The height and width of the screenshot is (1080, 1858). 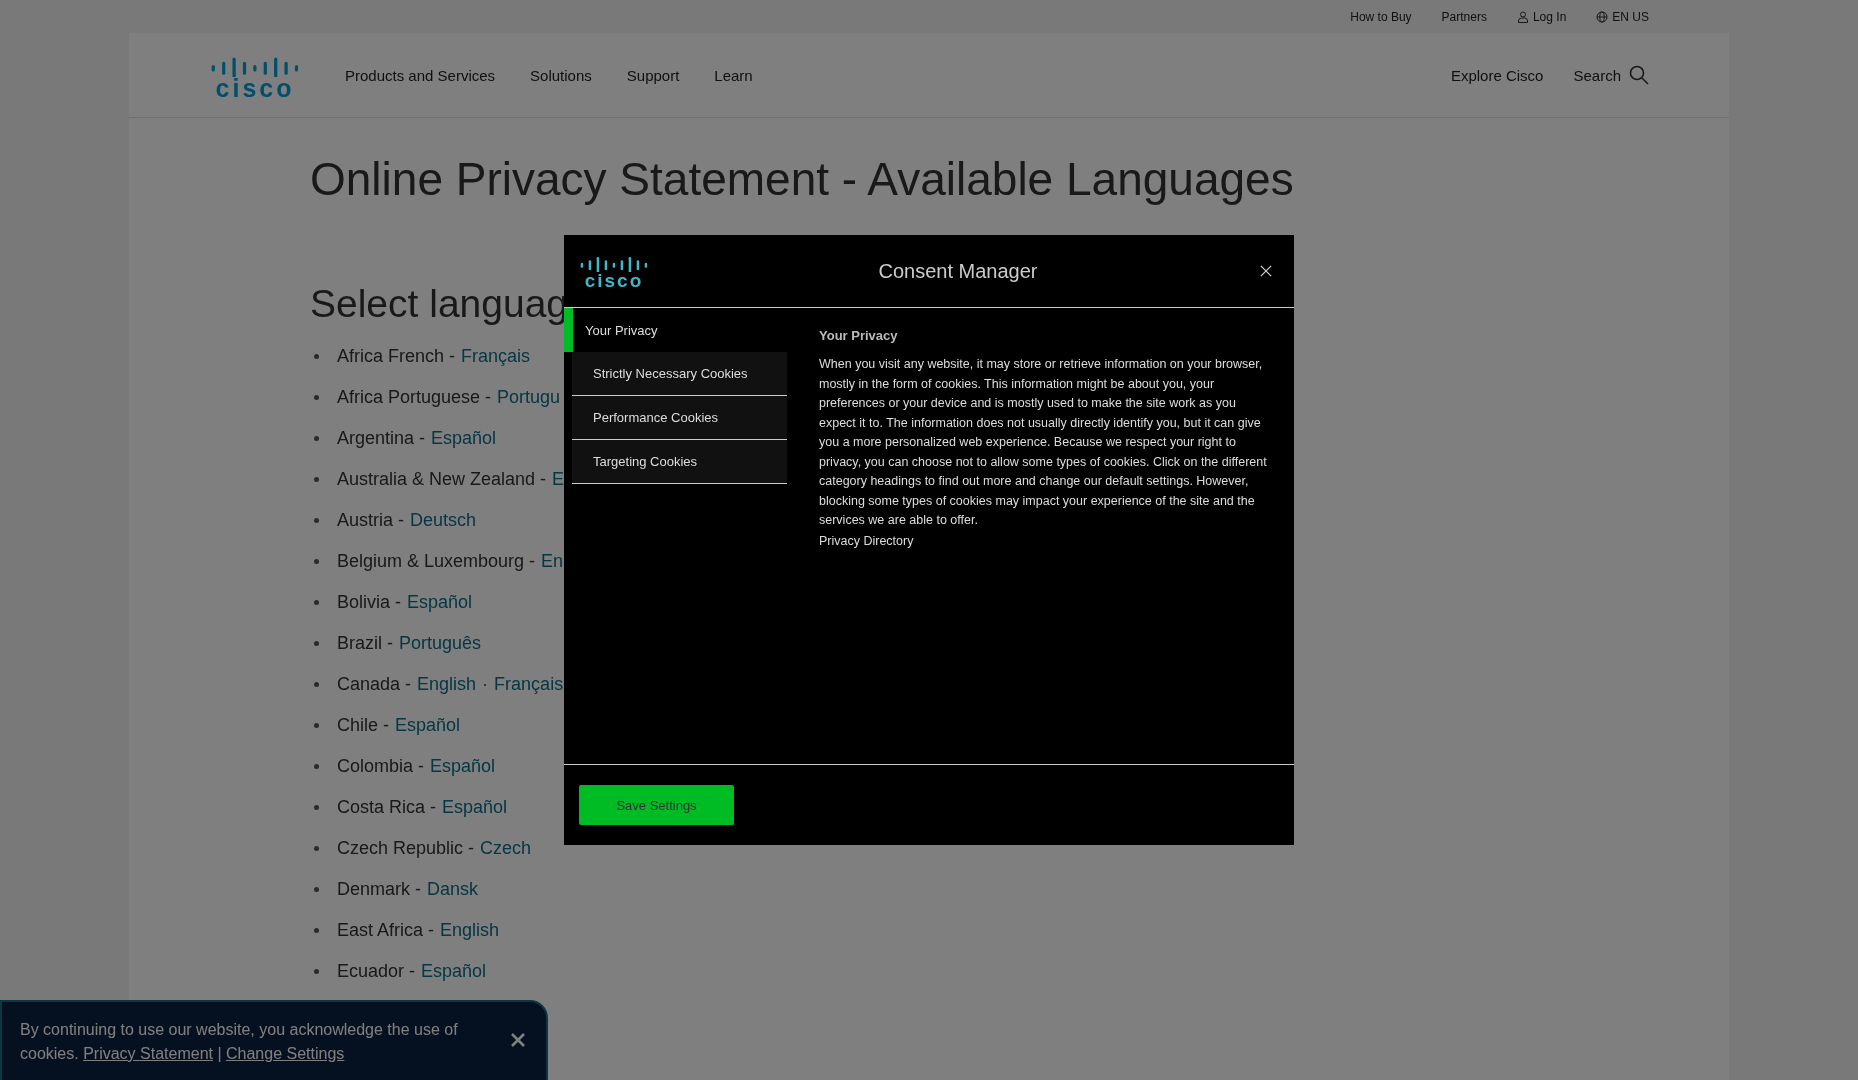 I want to click on country-label: East Africa -, so click(x=386, y=931).